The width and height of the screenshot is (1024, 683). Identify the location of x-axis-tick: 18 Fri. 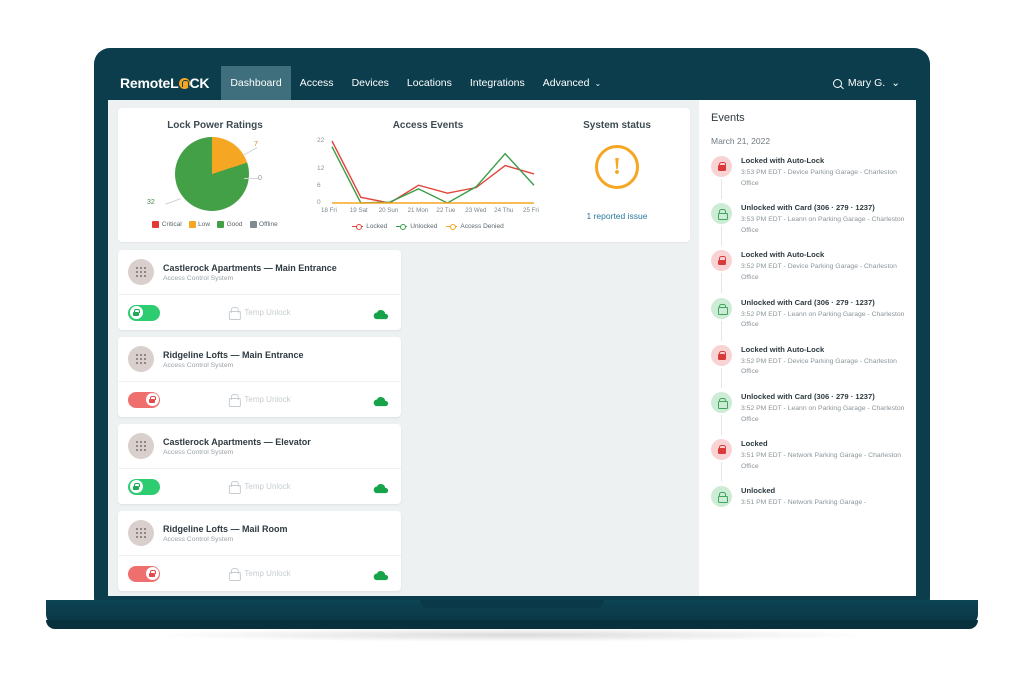
(329, 210).